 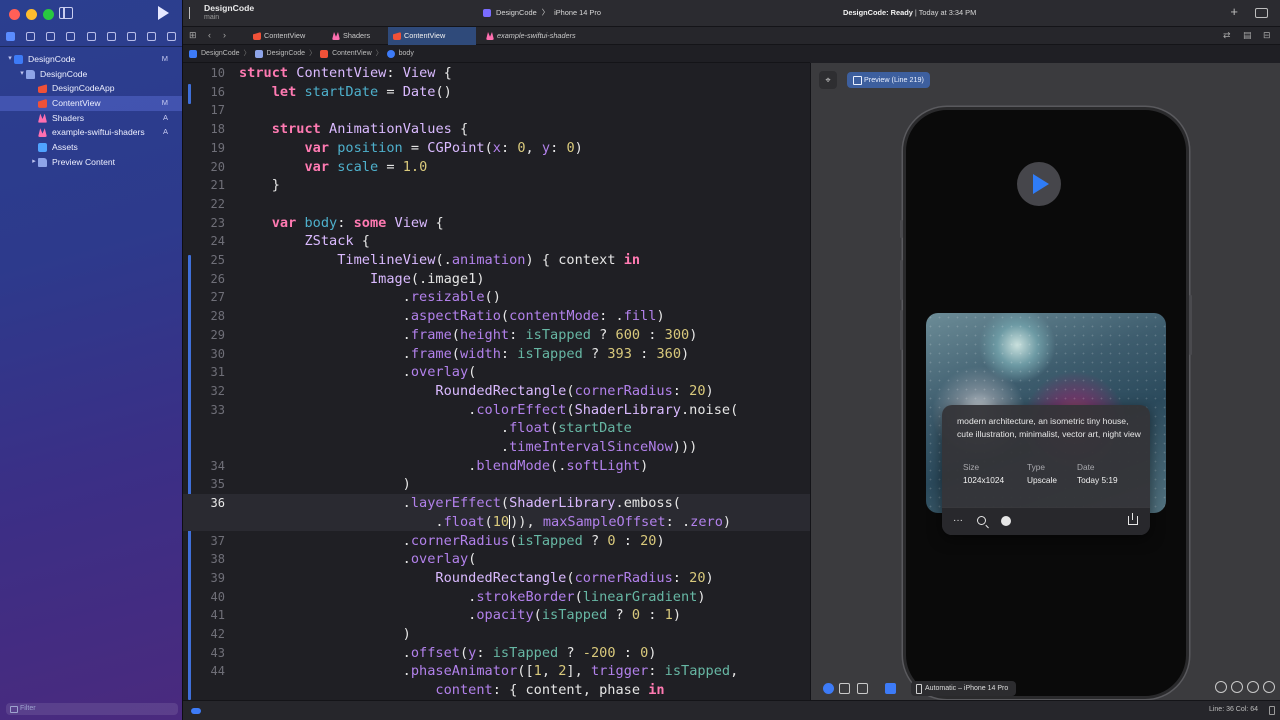 What do you see at coordinates (1272, 710) in the screenshot?
I see `canvas-toggle-icon` at bounding box center [1272, 710].